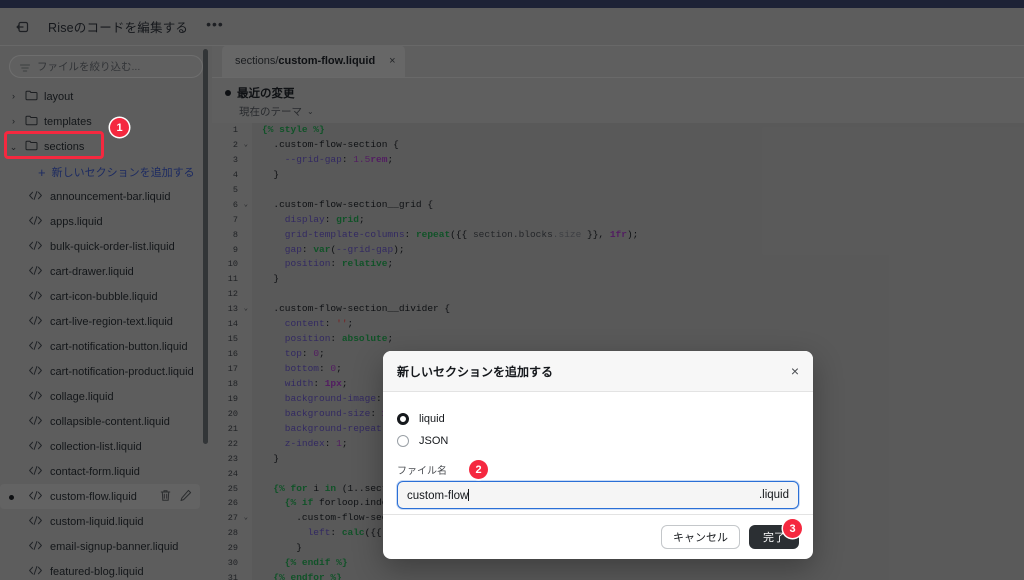  I want to click on highlight-rect-sections, so click(54, 145).